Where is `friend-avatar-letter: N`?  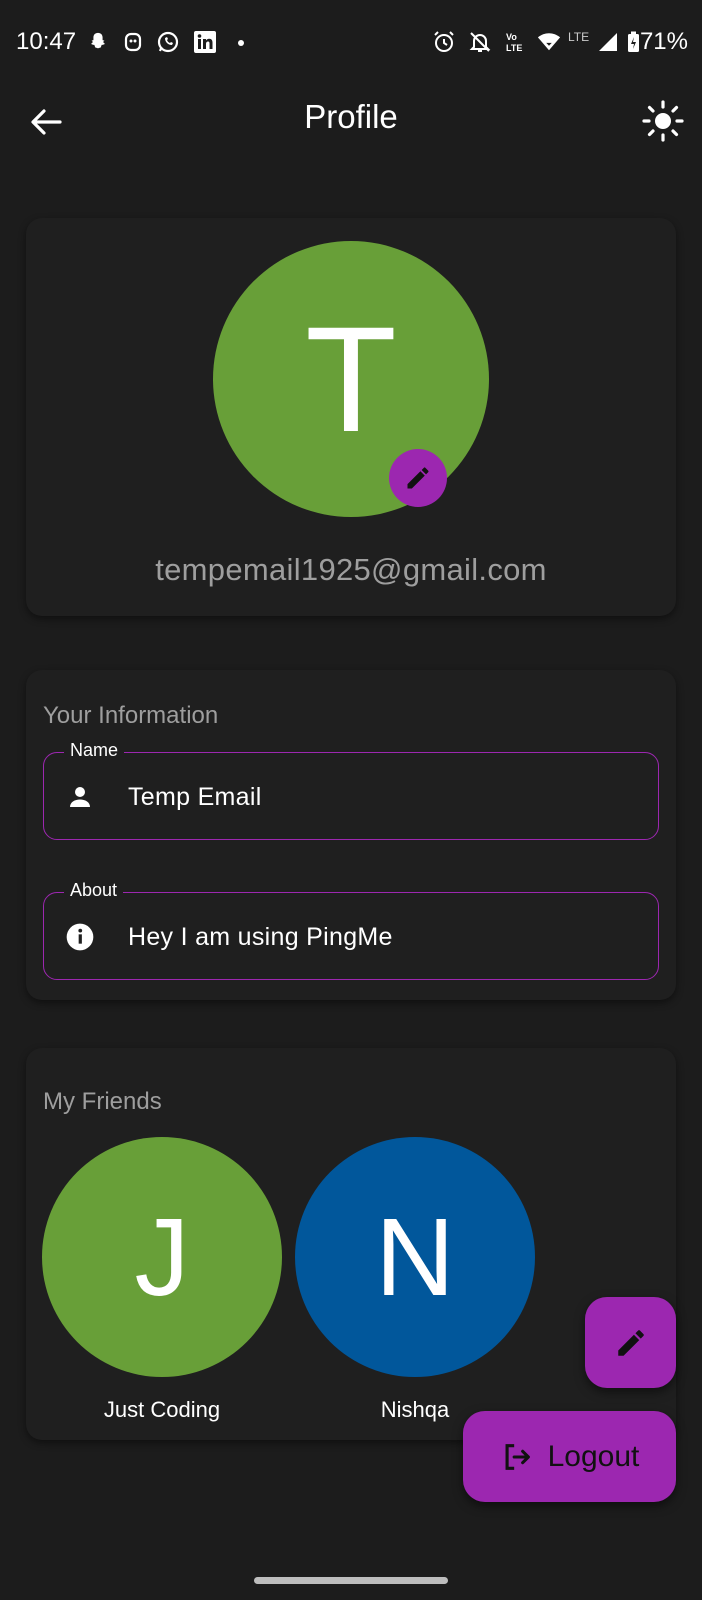
friend-avatar-letter: N is located at coordinates (415, 1257).